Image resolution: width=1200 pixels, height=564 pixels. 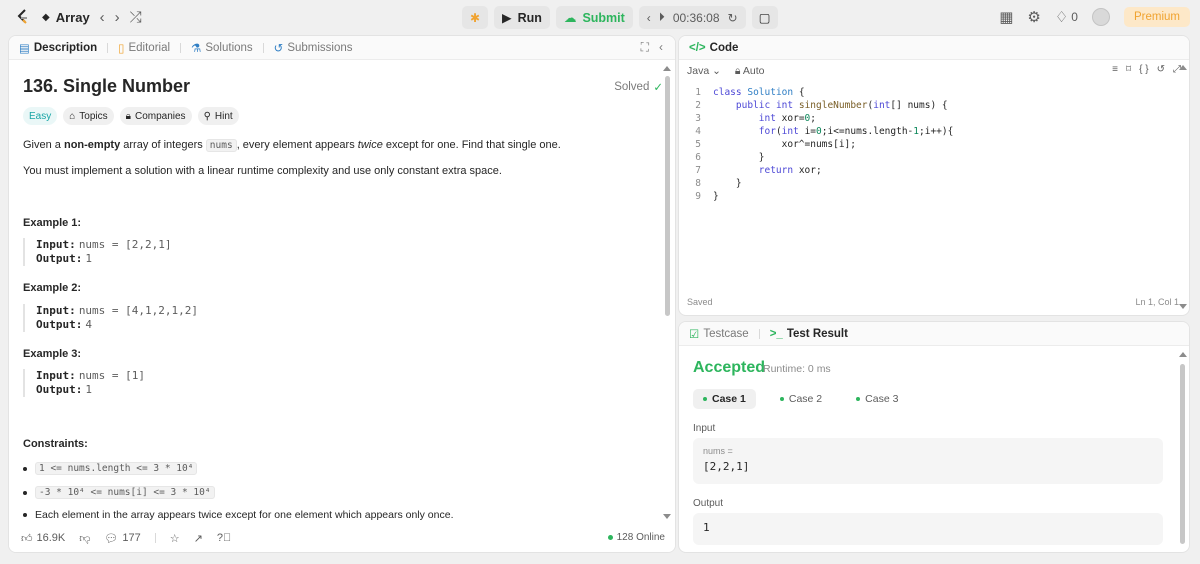 I want to click on comment-icon: 💬︎, so click(x=111, y=538).